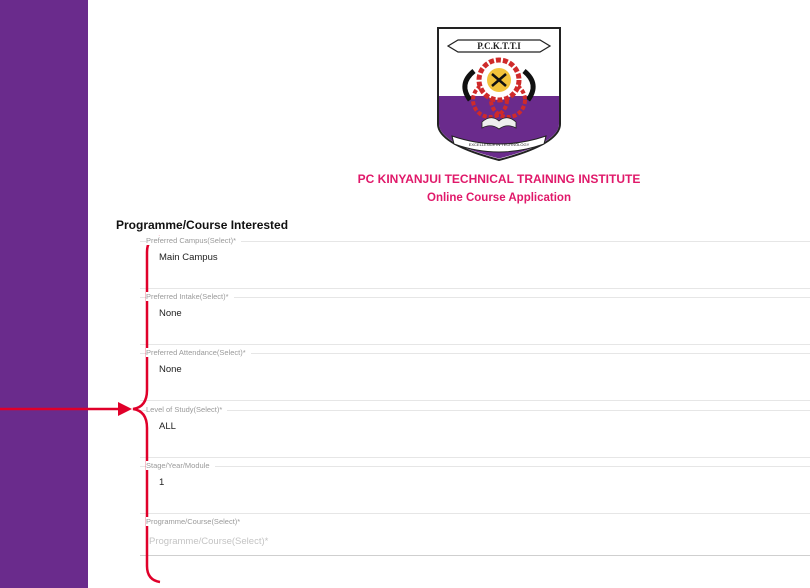 The height and width of the screenshot is (588, 810). Describe the element at coordinates (170, 369) in the screenshot. I see `preferred-attendance-value: None` at that location.